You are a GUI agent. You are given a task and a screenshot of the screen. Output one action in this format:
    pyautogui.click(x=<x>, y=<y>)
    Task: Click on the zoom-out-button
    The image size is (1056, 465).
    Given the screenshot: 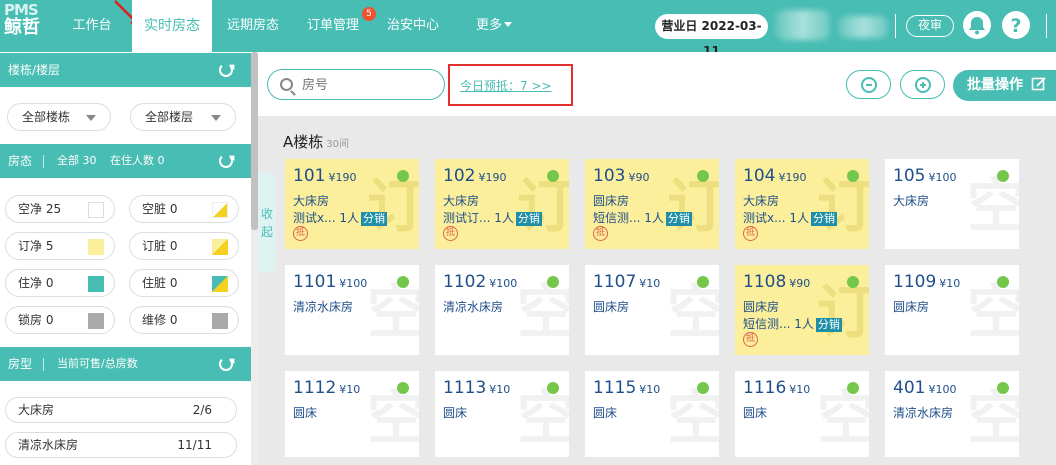 What is the action you would take?
    pyautogui.click(x=868, y=84)
    